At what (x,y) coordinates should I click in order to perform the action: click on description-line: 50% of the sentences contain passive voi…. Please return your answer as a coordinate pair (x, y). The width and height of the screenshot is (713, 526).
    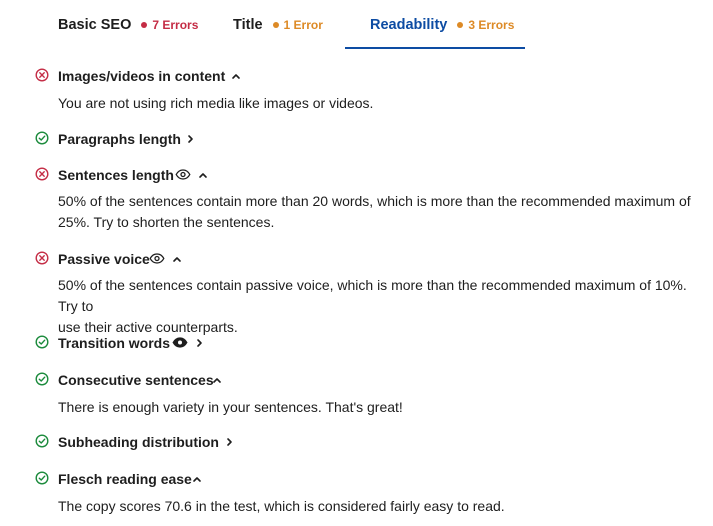
    Looking at the image, I should click on (372, 295).